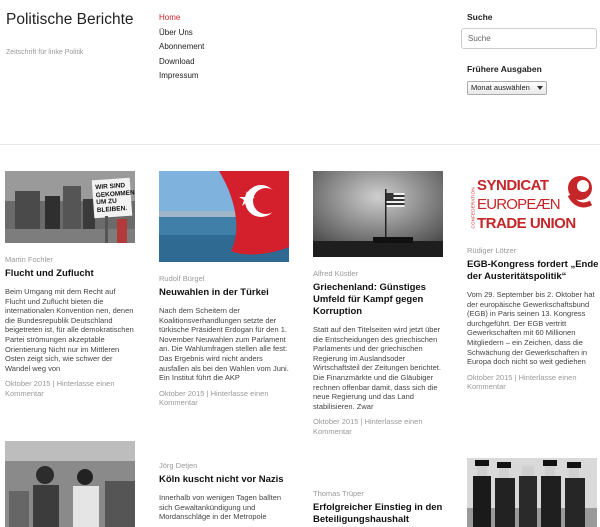  I want to click on search-input: Suche, so click(529, 38).